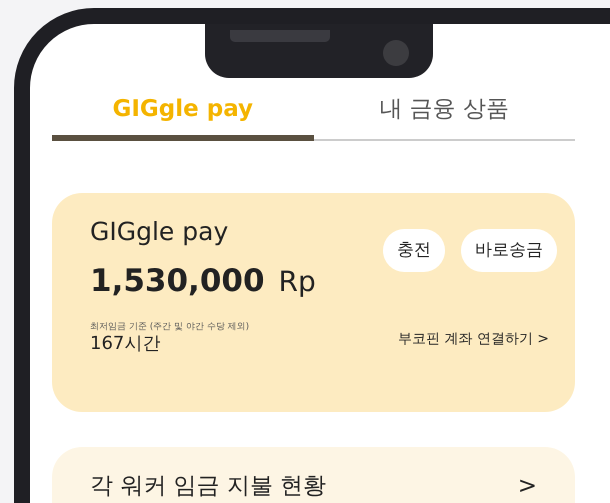  I want to click on tab: 내 금융 상품, so click(444, 114).